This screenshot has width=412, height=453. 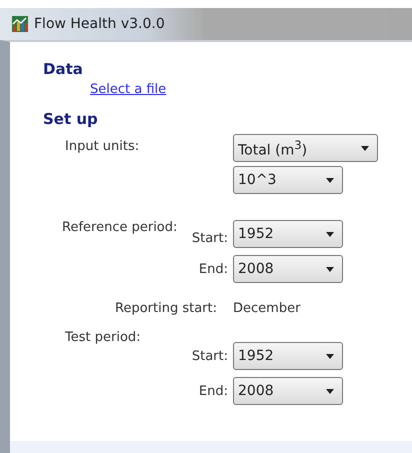 What do you see at coordinates (305, 148) in the screenshot?
I see `dropdown: Total (m$^{3}$)` at bounding box center [305, 148].